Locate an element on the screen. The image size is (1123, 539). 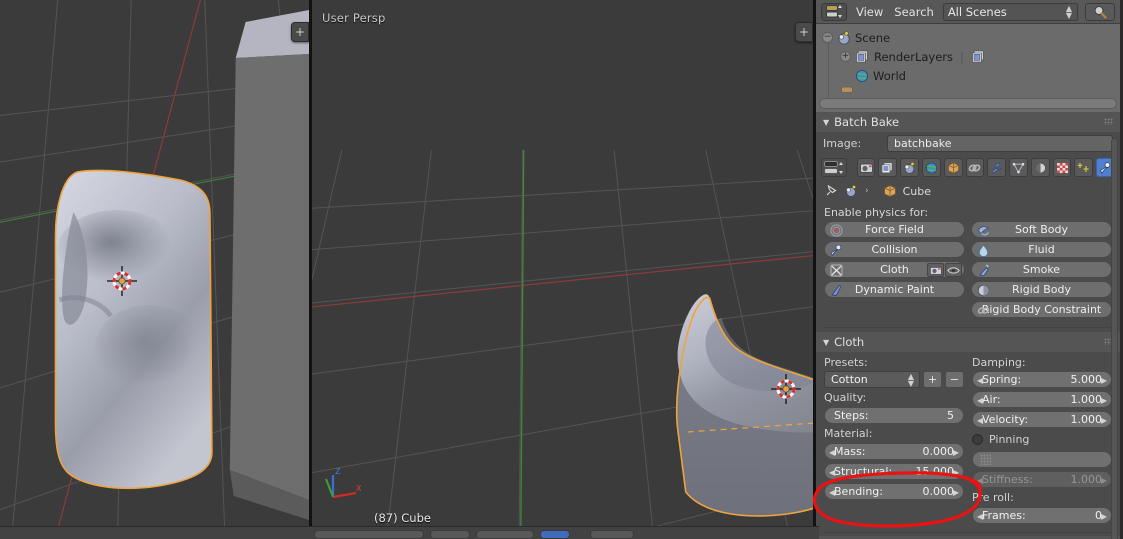
bottom-editor-strip is located at coordinates (409, 532).